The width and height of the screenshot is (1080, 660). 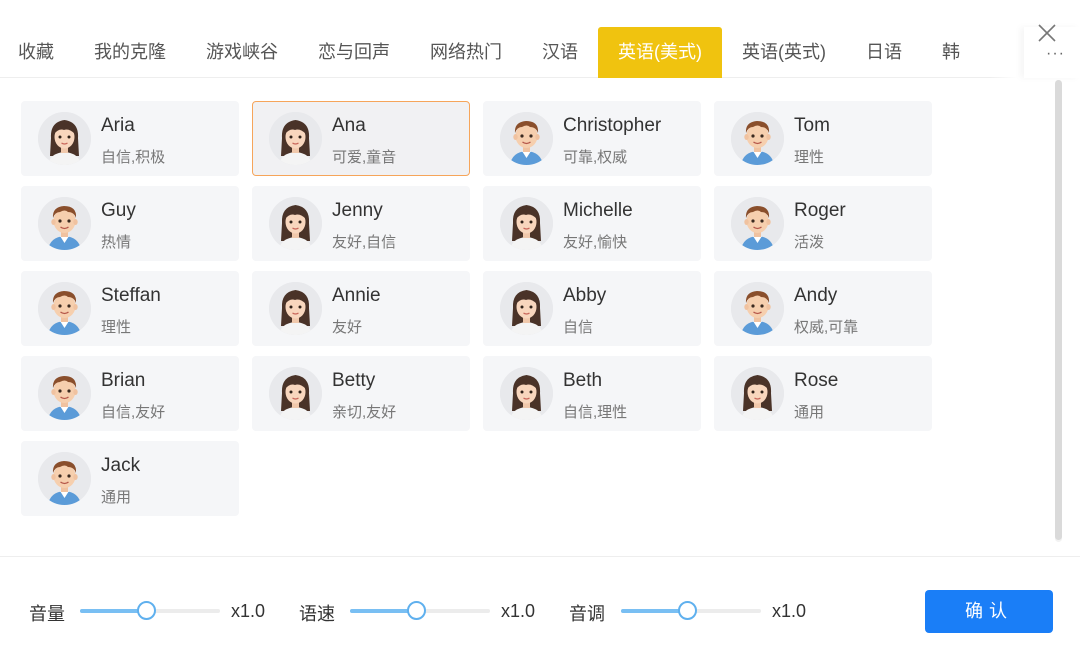 I want to click on speed-slider-thumb, so click(x=416, y=610).